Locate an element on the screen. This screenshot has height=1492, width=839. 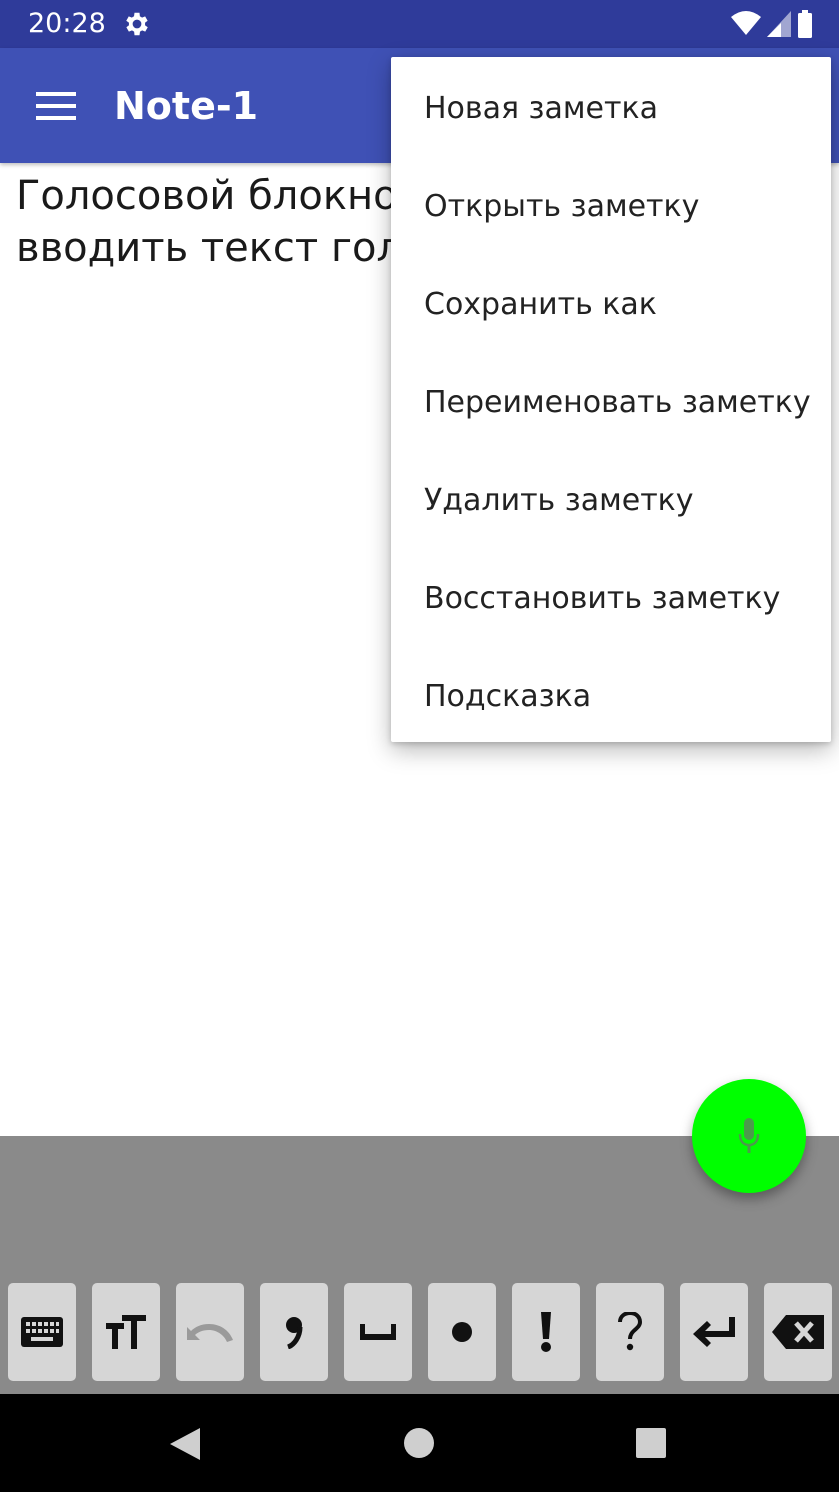
keyboard-key is located at coordinates (42, 1332).